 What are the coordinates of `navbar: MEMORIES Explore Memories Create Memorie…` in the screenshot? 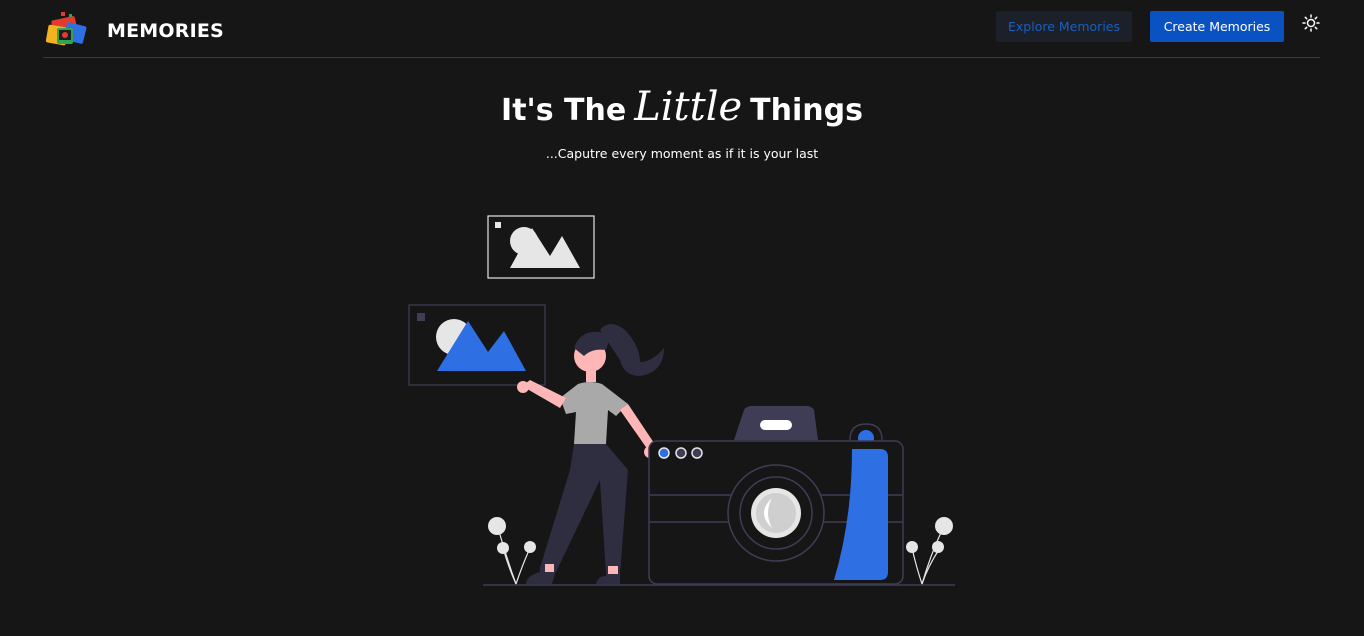 It's located at (681, 29).